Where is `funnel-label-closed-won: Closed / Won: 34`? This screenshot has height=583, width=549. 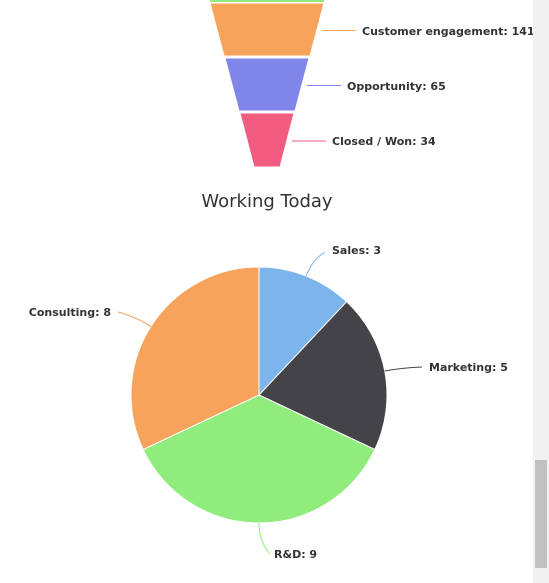
funnel-label-closed-won: Closed / Won: 34 is located at coordinates (384, 141).